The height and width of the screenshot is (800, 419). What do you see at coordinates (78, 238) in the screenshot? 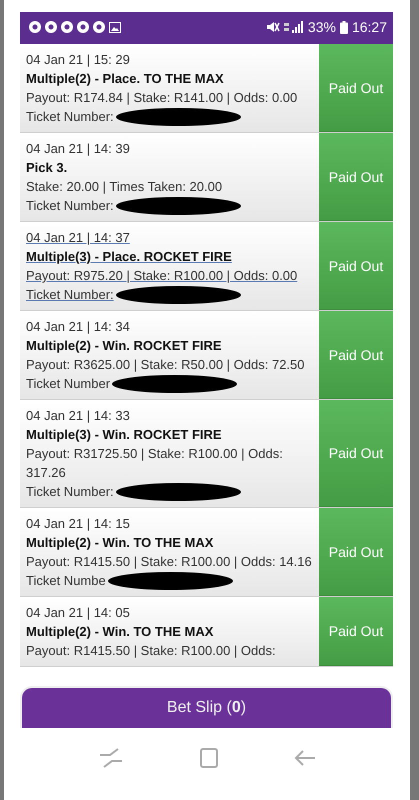
I see `bet-date: 04 Jan 21 | 14: 37` at bounding box center [78, 238].